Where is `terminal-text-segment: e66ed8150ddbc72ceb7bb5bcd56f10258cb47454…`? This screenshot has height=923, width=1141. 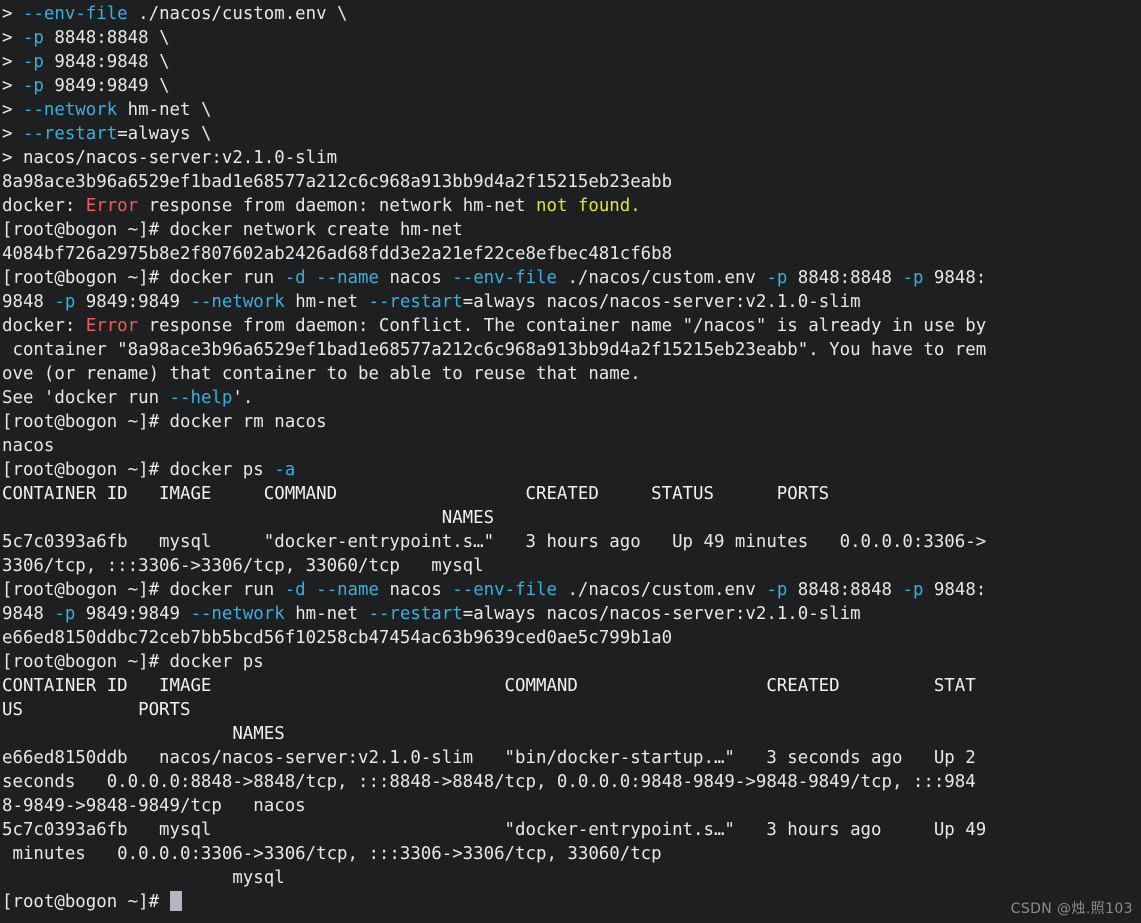 terminal-text-segment: e66ed8150ddbc72ceb7bb5bcd56f10258cb47454… is located at coordinates (337, 638).